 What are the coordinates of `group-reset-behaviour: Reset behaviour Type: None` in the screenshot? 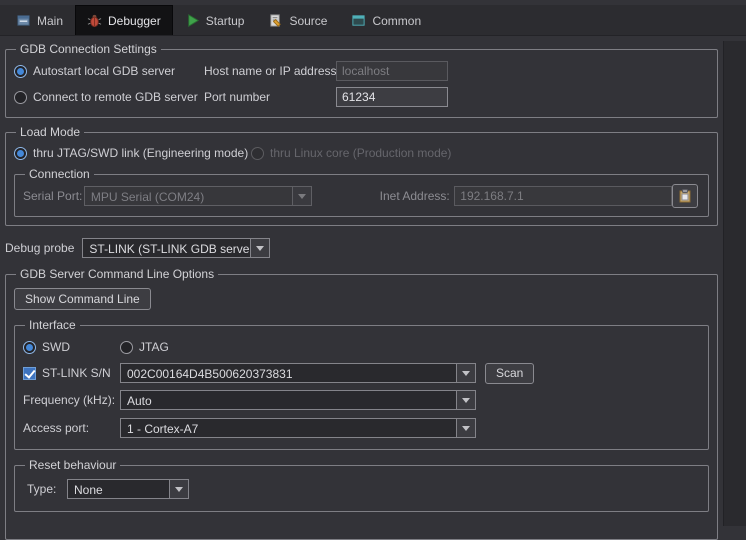 It's located at (361, 485).